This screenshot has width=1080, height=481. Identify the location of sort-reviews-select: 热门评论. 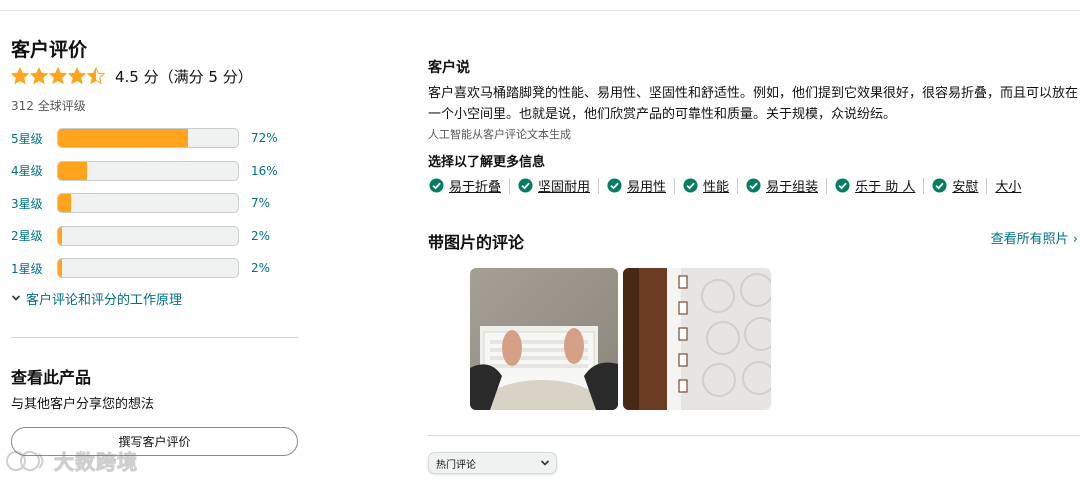
(492, 463).